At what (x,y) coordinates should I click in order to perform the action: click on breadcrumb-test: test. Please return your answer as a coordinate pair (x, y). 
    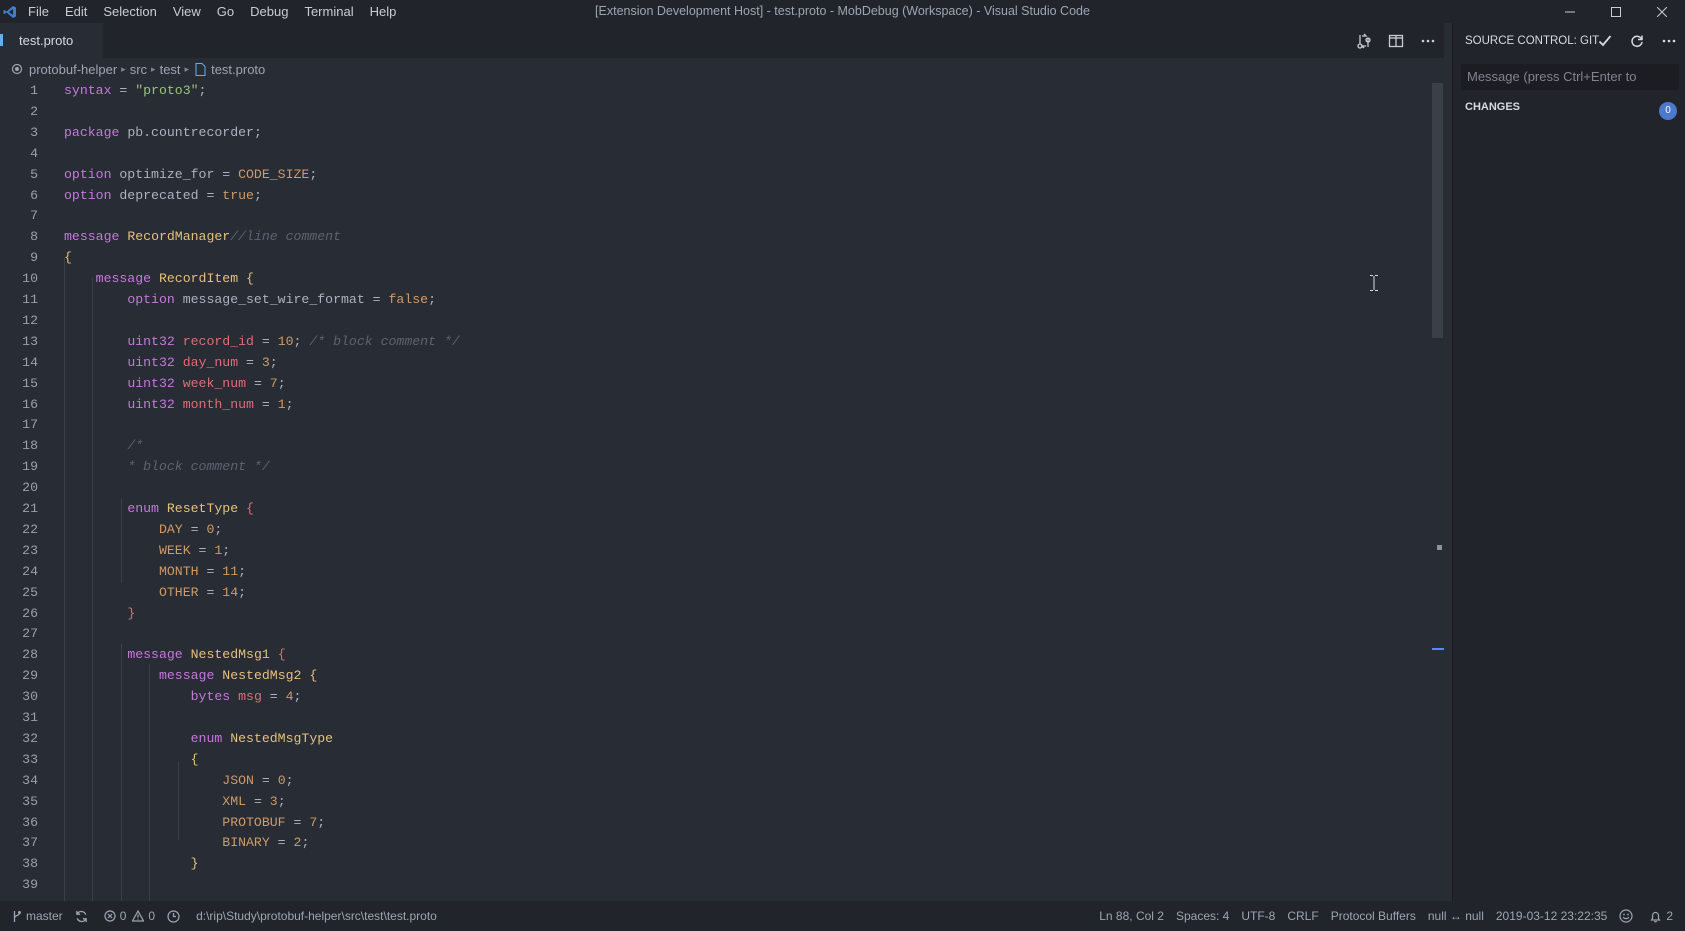
    Looking at the image, I should click on (170, 69).